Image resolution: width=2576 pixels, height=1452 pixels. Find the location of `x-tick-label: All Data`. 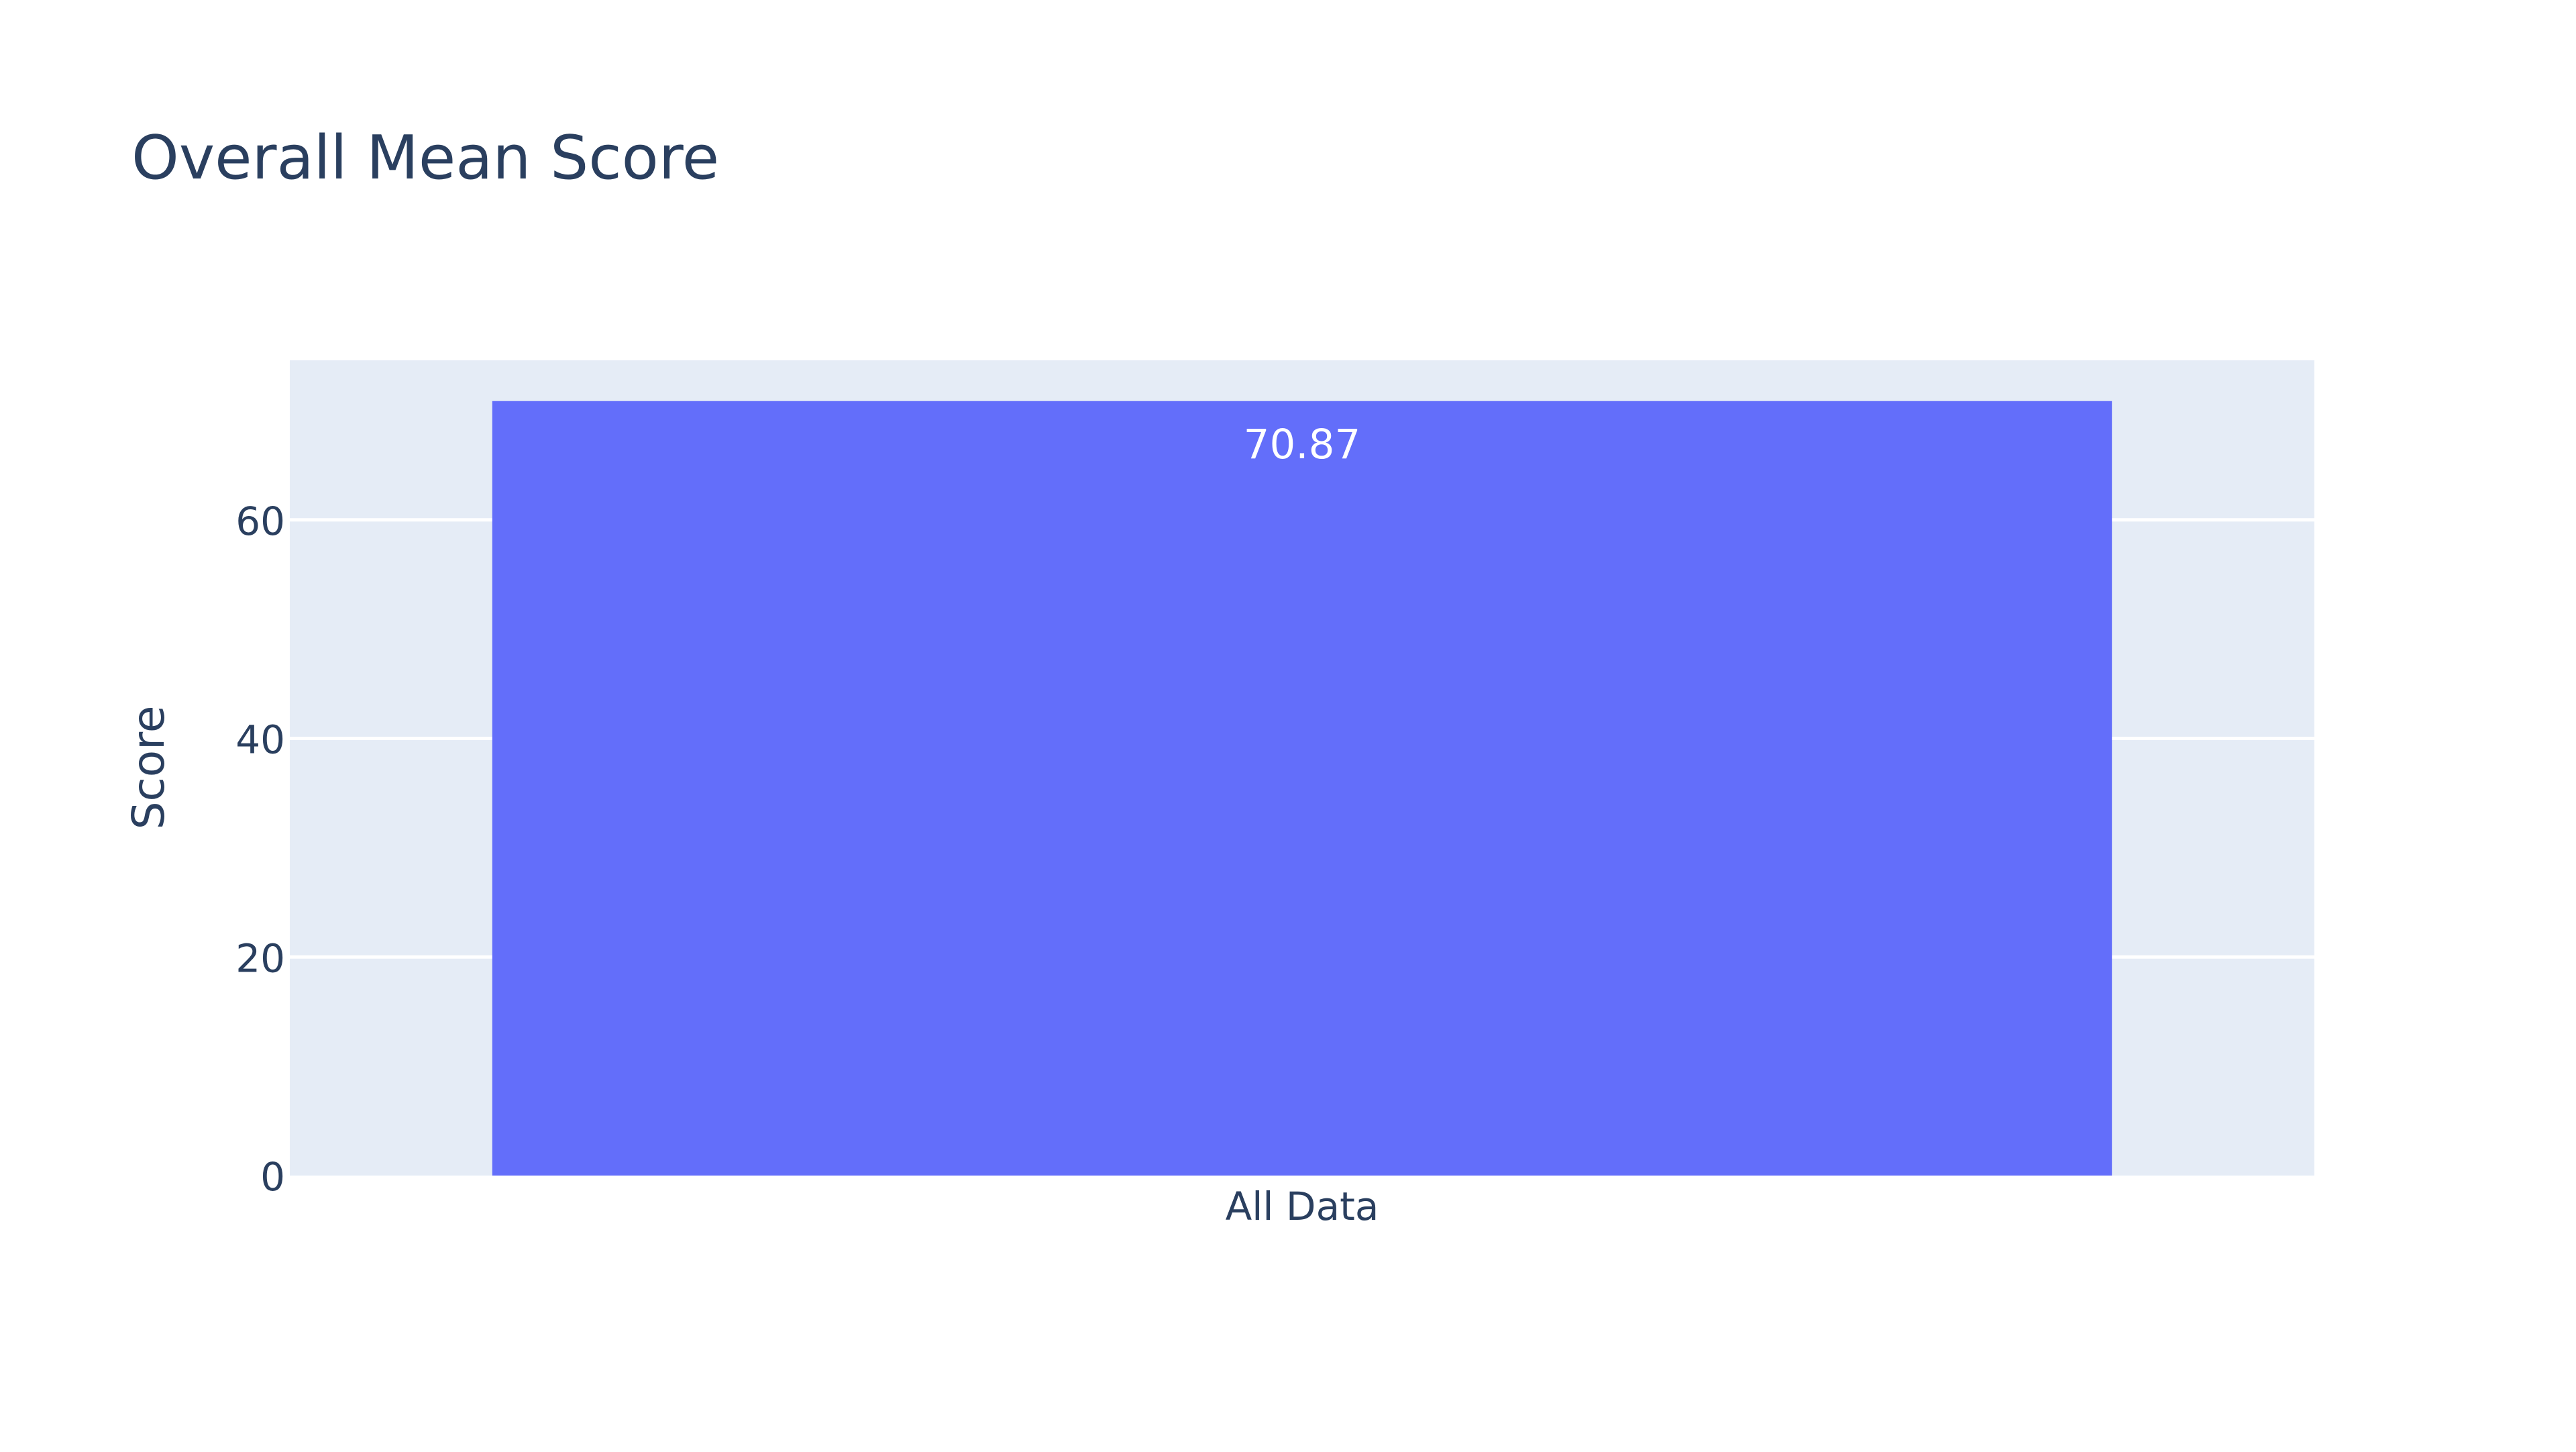

x-tick-label: All Data is located at coordinates (1302, 1207).